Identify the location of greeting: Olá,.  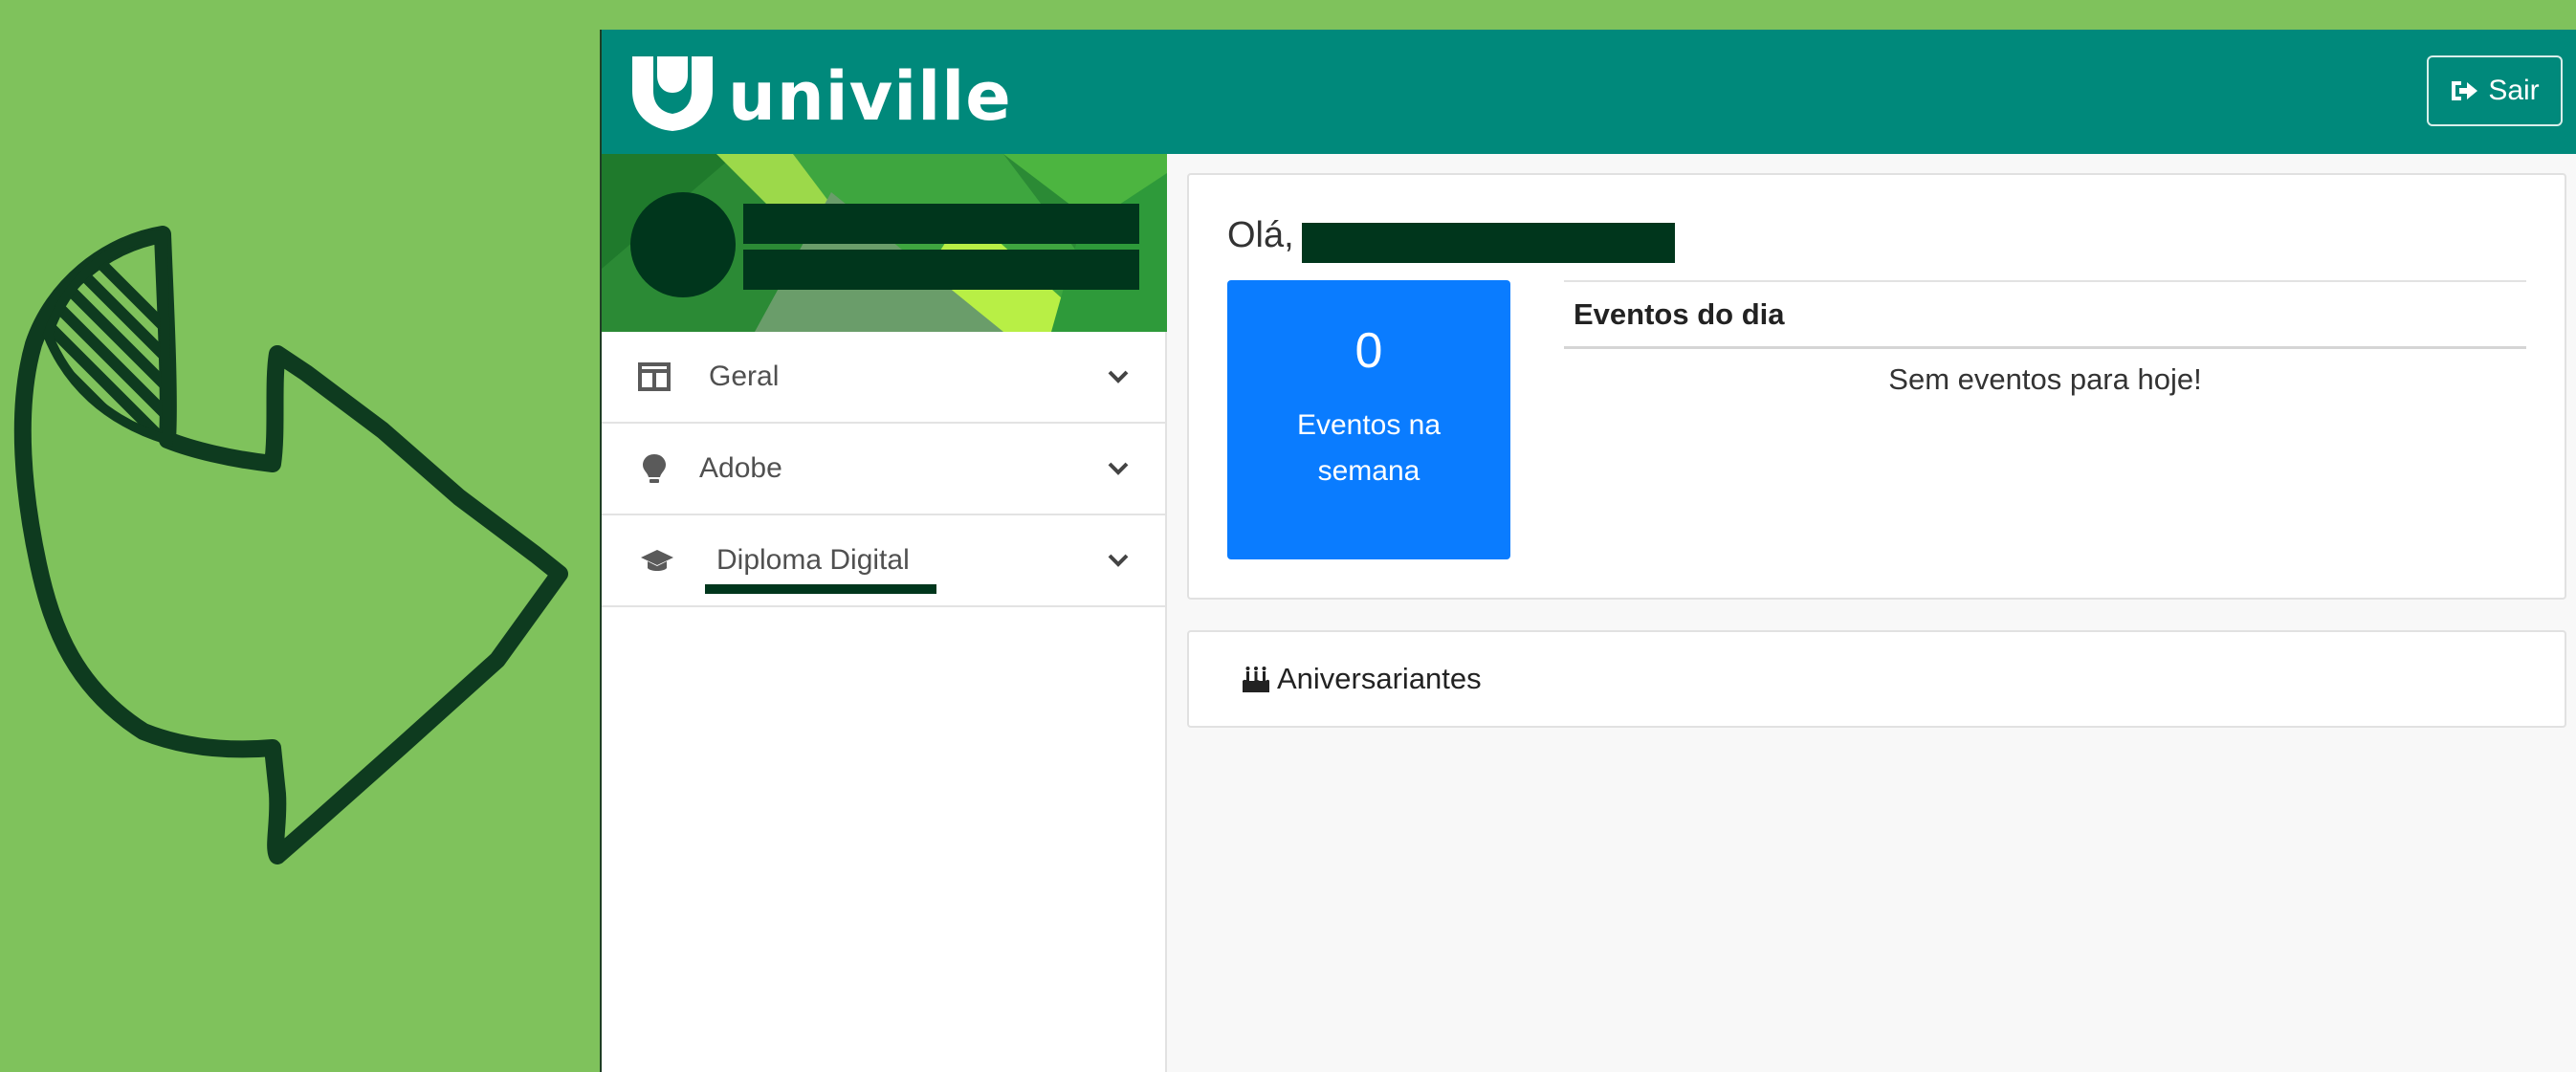
(1260, 235).